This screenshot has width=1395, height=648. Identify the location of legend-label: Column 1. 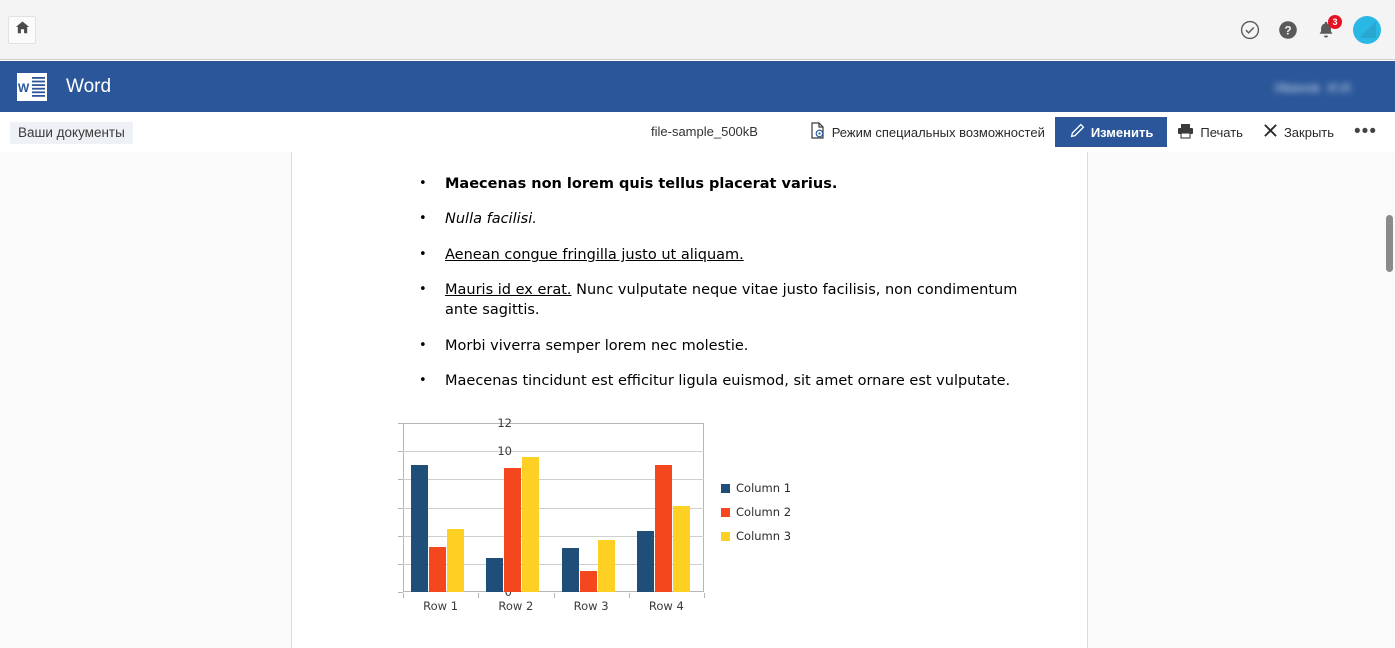
(764, 488).